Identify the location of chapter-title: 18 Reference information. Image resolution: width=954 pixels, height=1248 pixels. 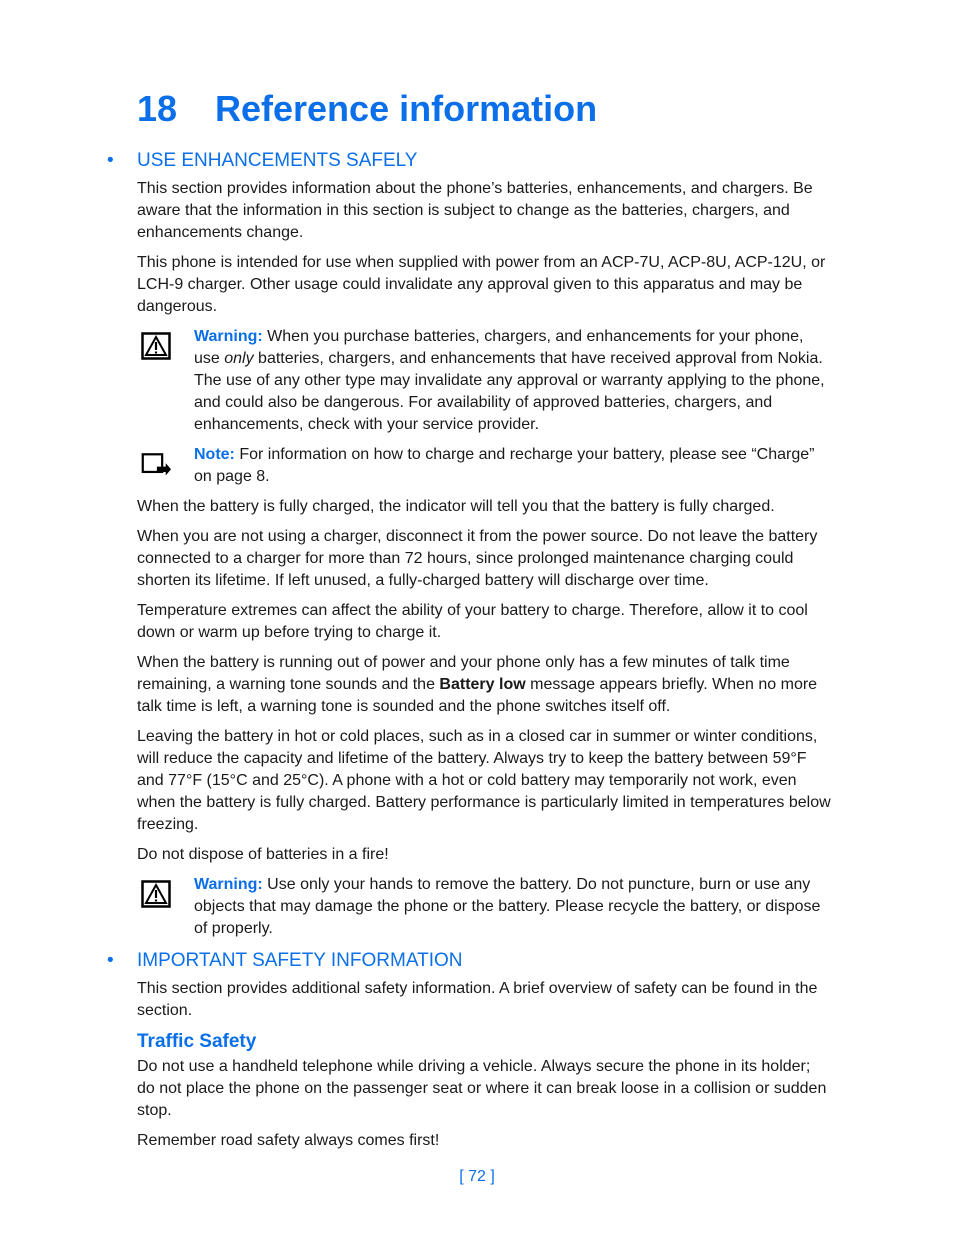
(367, 109).